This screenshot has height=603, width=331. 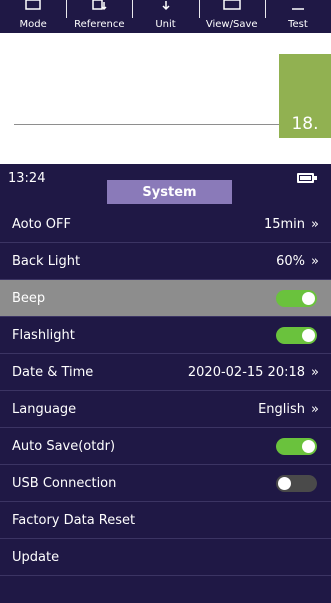 What do you see at coordinates (165, 483) in the screenshot?
I see `setting-row-usb-connection: USB Connection` at bounding box center [165, 483].